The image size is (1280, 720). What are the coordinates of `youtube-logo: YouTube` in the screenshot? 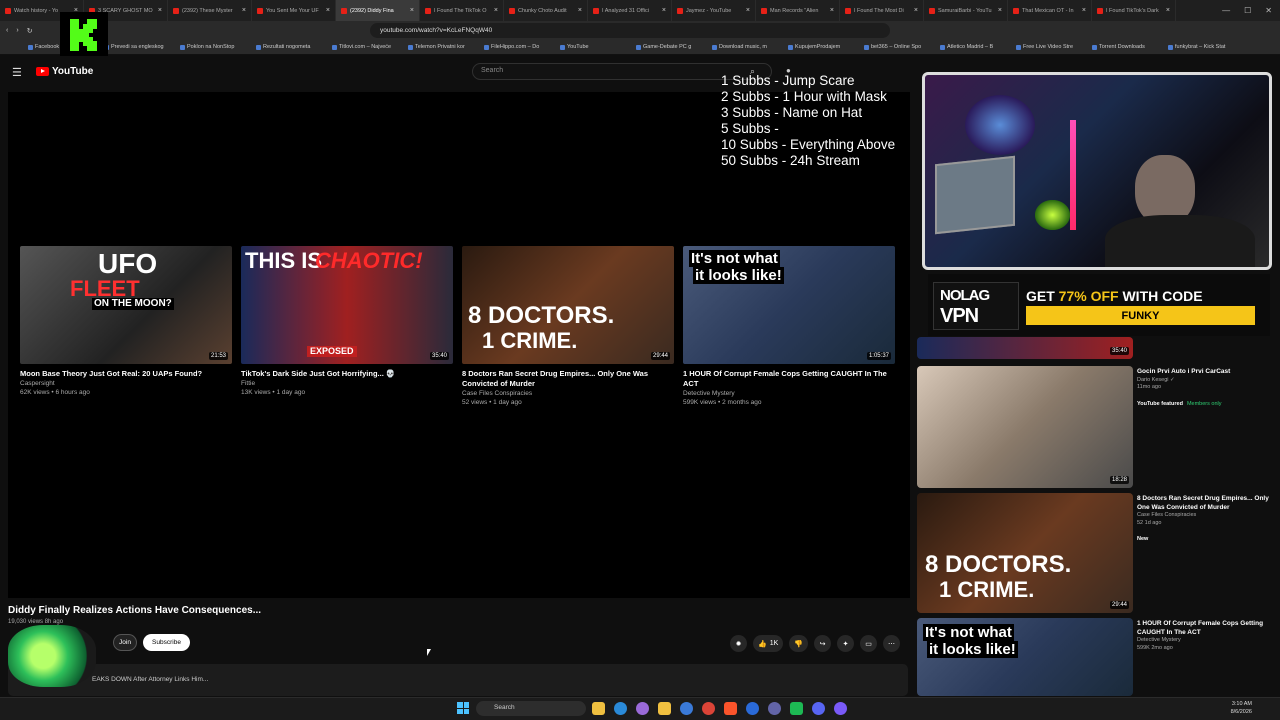 It's located at (64, 71).